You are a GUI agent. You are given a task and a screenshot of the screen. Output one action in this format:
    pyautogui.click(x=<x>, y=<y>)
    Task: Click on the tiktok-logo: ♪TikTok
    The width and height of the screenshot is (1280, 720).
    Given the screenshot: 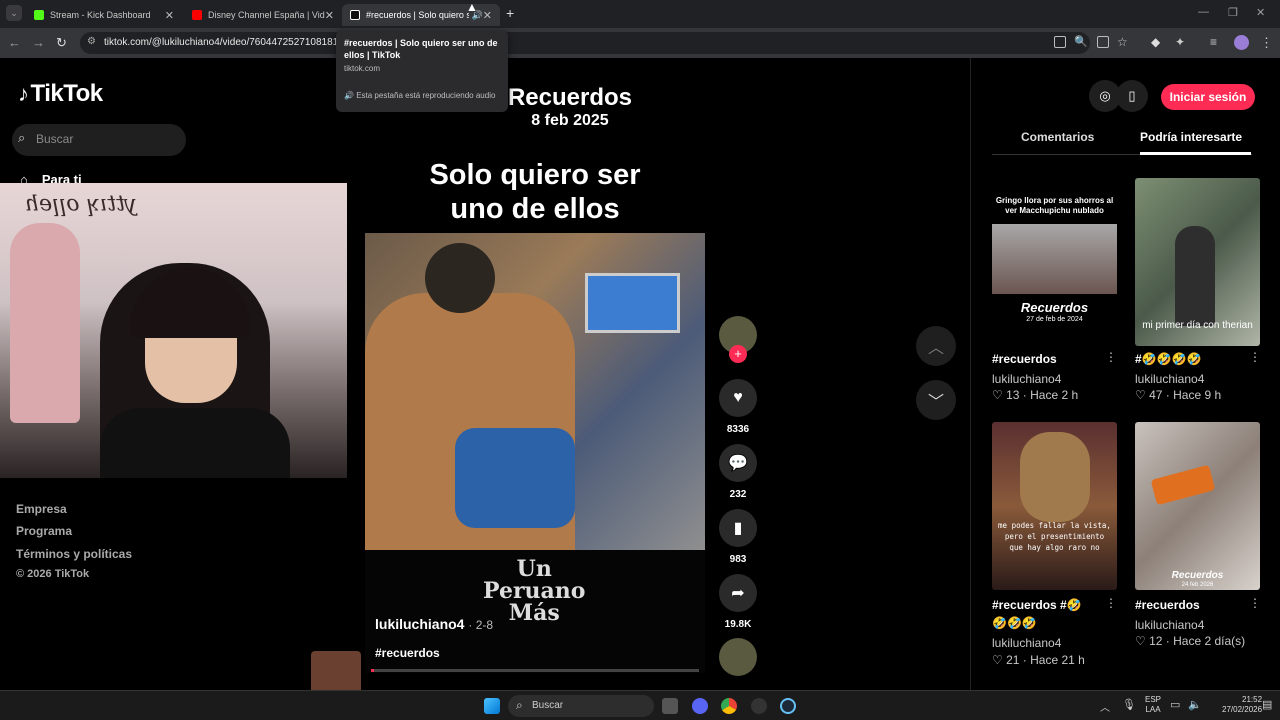 What is the action you would take?
    pyautogui.click(x=60, y=94)
    